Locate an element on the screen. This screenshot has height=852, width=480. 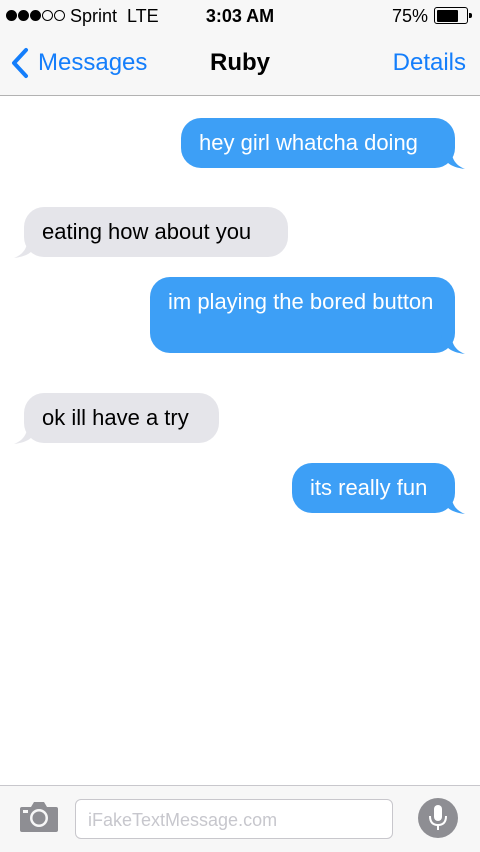
details-button: Details is located at coordinates (429, 63).